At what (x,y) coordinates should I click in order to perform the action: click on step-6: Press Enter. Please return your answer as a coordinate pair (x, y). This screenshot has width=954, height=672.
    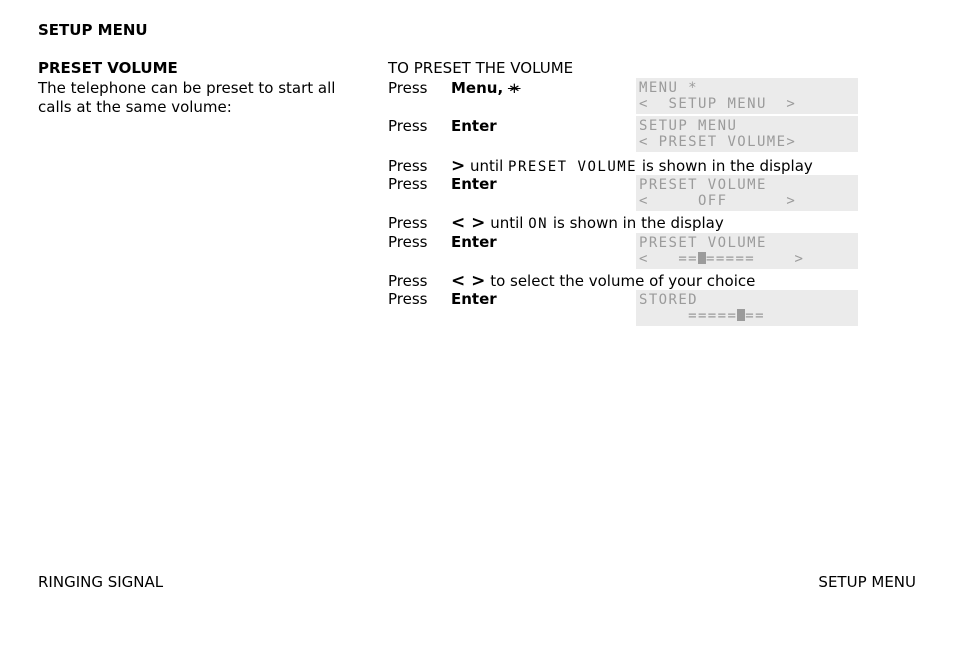
    Looking at the image, I should click on (442, 242).